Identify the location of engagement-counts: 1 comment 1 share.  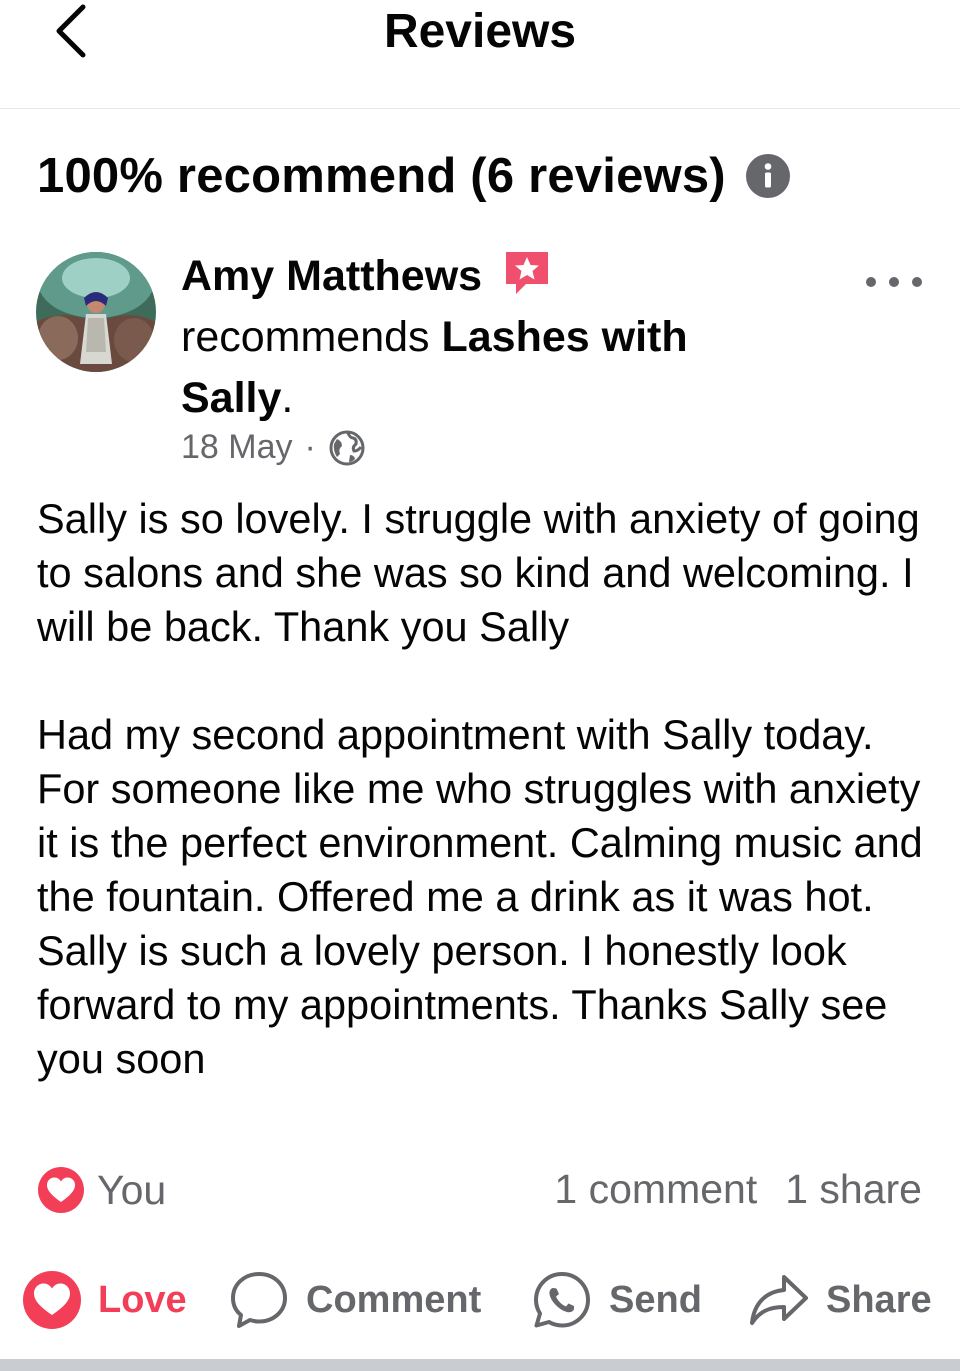
(738, 1189).